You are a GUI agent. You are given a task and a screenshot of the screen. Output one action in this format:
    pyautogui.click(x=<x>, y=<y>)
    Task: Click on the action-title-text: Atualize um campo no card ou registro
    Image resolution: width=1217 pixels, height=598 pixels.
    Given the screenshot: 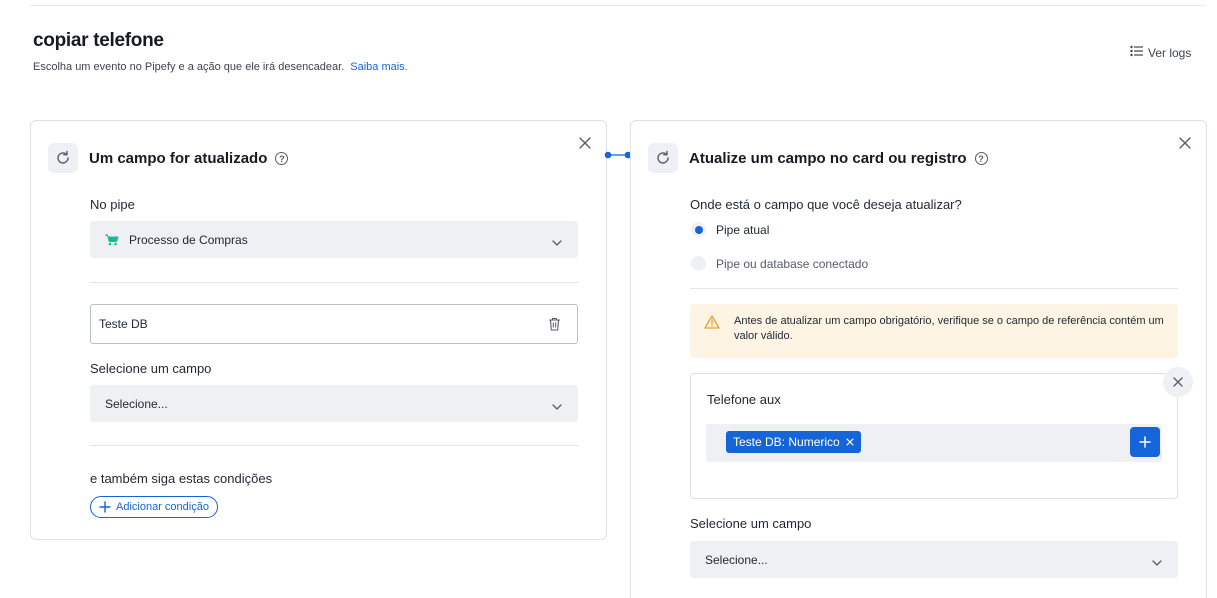 What is the action you would take?
    pyautogui.click(x=828, y=158)
    